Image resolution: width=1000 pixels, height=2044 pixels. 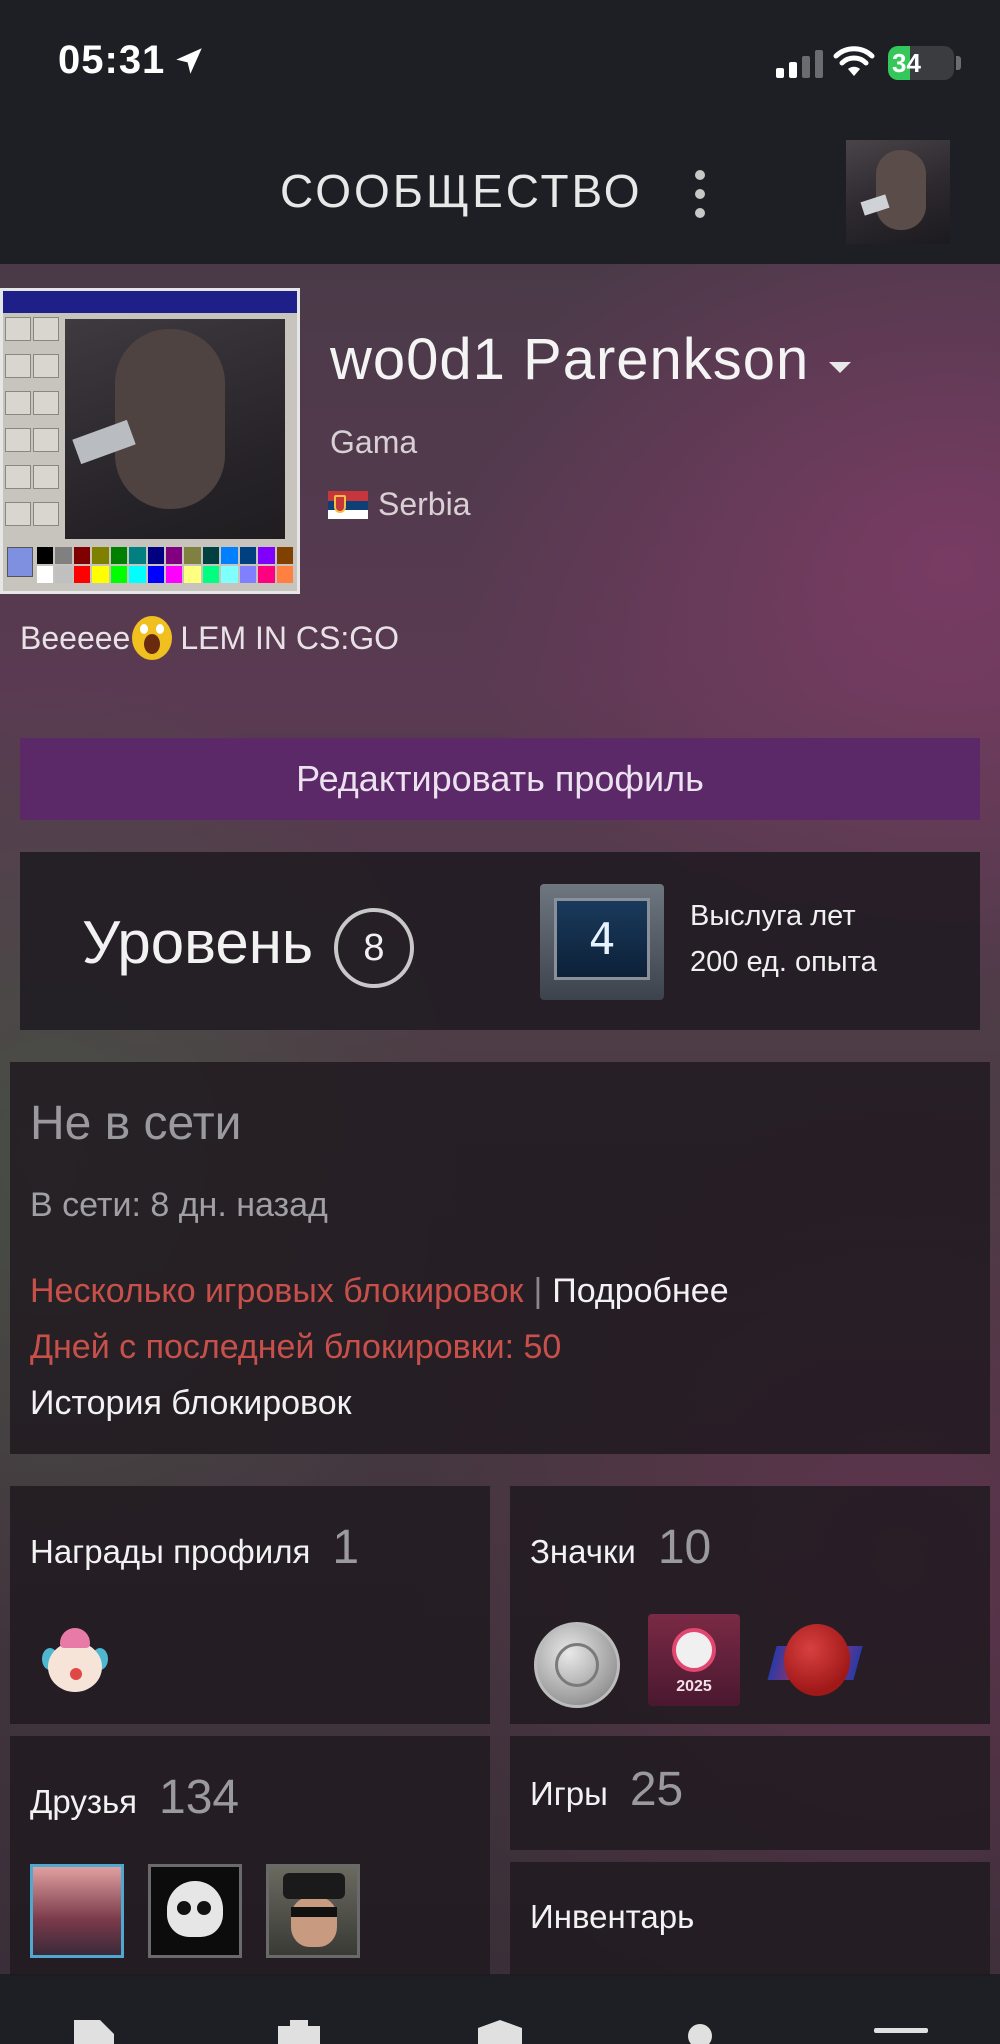 What do you see at coordinates (374, 948) in the screenshot?
I see `level-badge: 8` at bounding box center [374, 948].